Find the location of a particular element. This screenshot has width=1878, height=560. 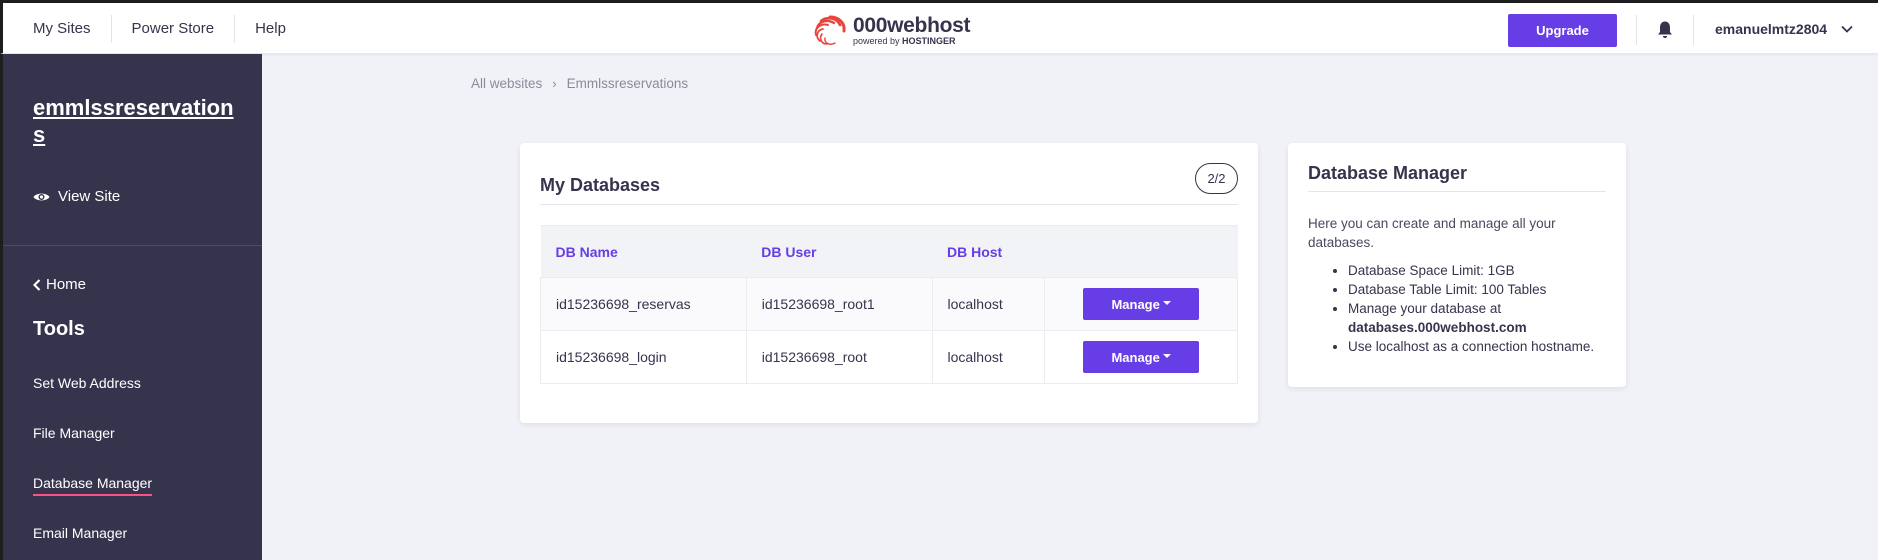

table-header-row: DB Name DB User DB Host is located at coordinates (889, 251).